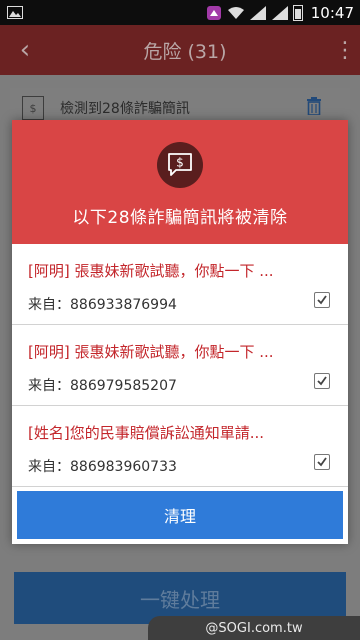  What do you see at coordinates (180, 515) in the screenshot?
I see `clean-button: 清理` at bounding box center [180, 515].